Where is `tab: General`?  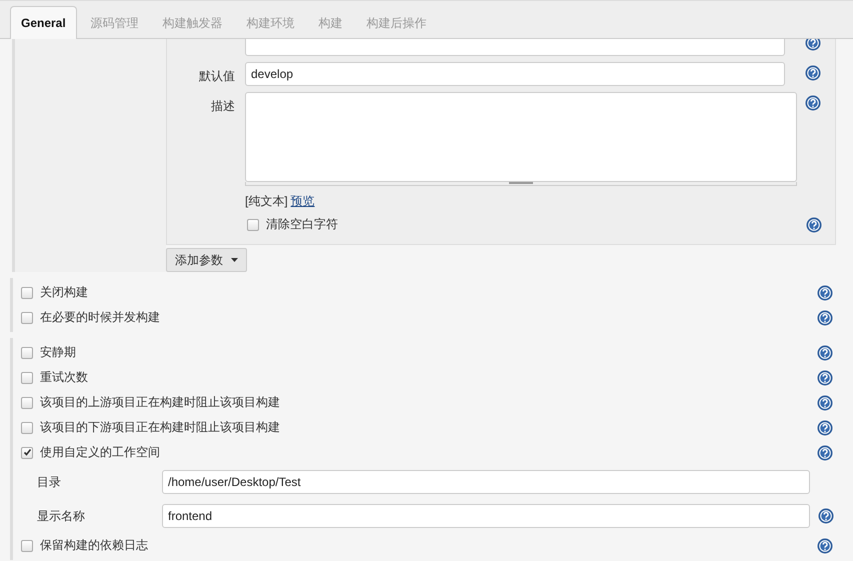 tab: General is located at coordinates (43, 22).